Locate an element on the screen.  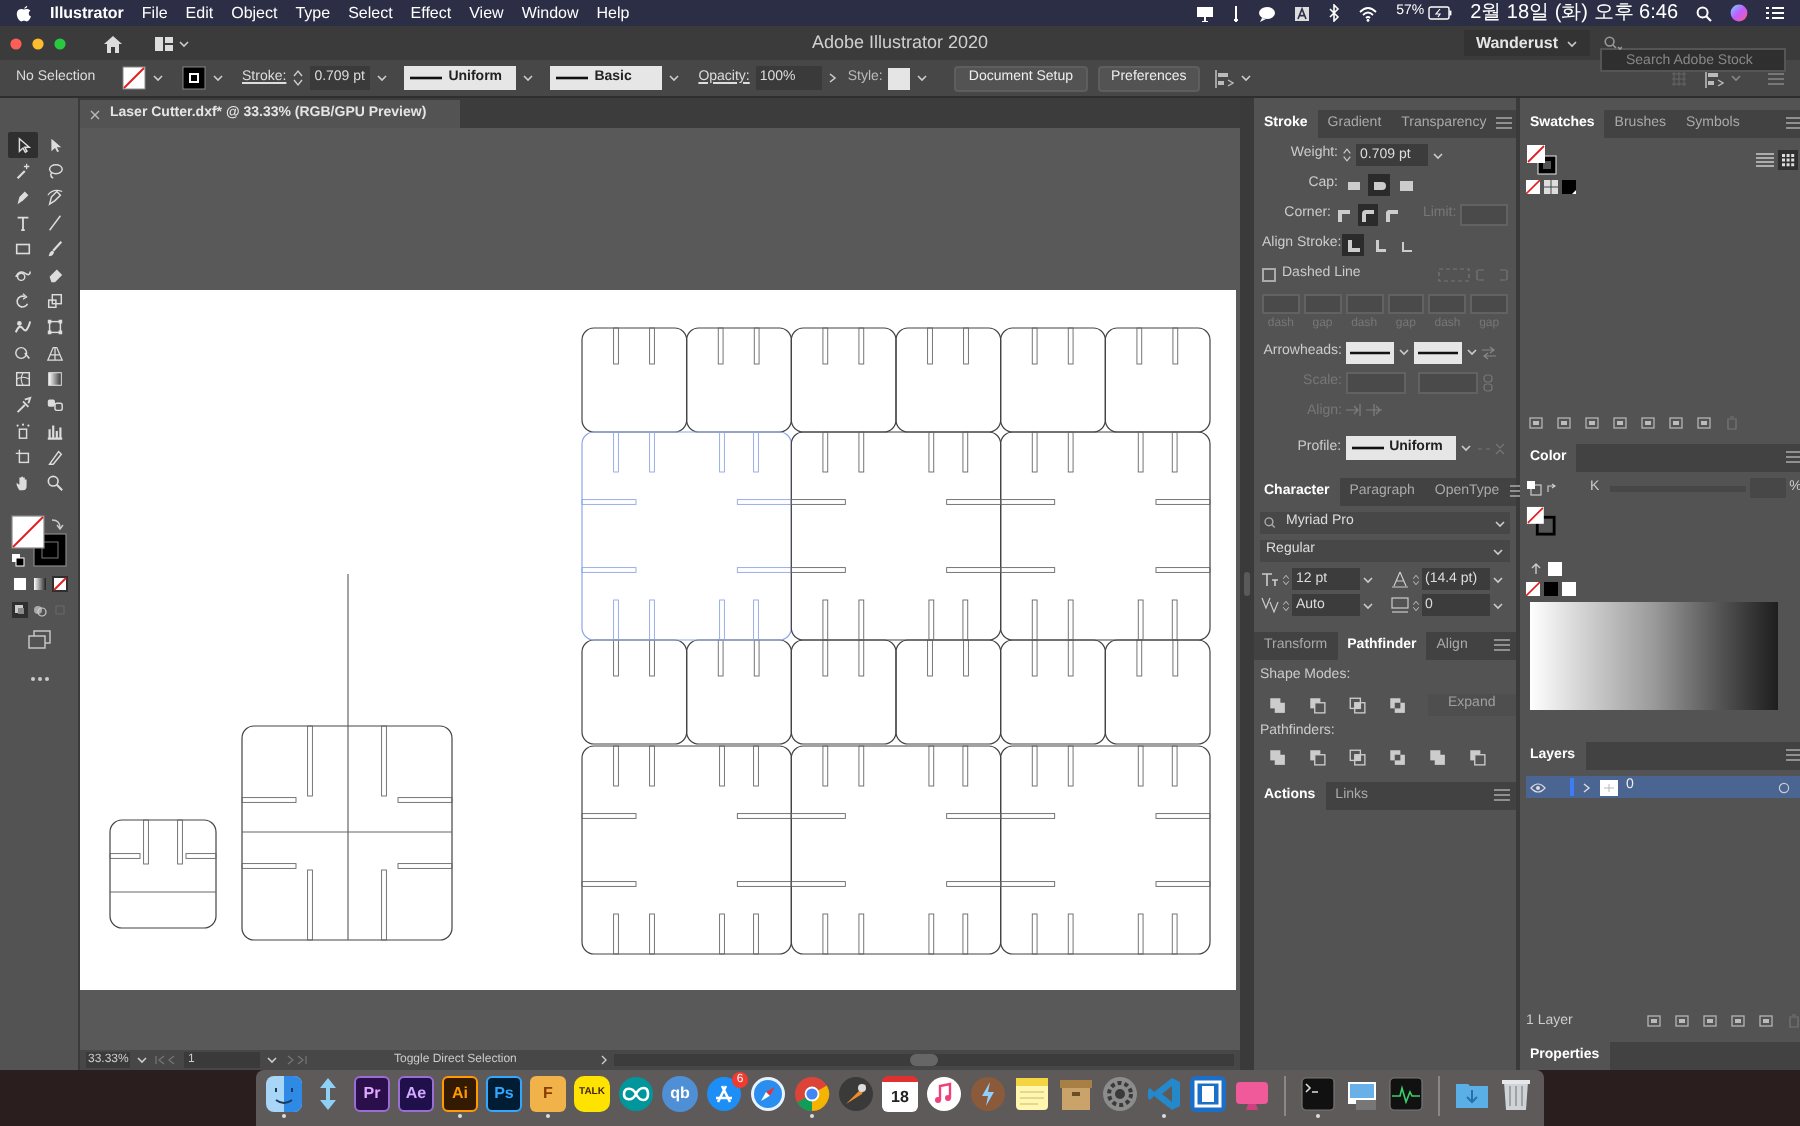
menu-item: Effect is located at coordinates (431, 13).